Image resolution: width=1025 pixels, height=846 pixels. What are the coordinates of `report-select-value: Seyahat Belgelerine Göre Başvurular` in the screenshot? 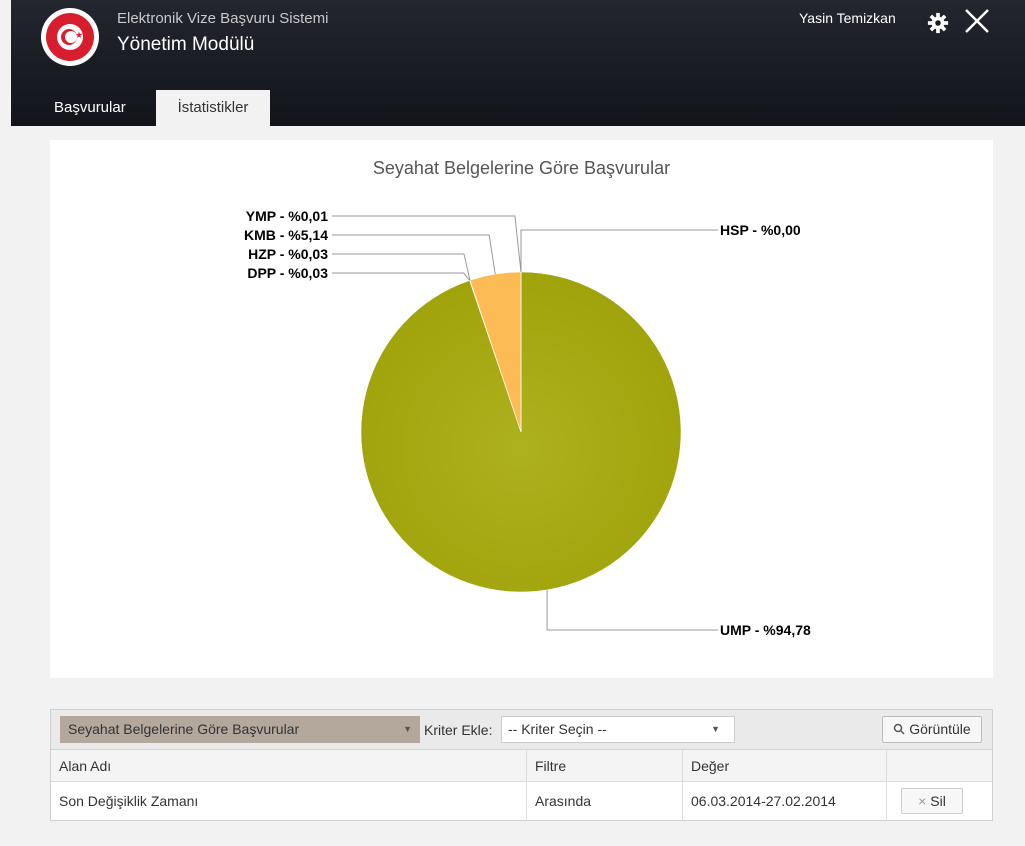 It's located at (184, 729).